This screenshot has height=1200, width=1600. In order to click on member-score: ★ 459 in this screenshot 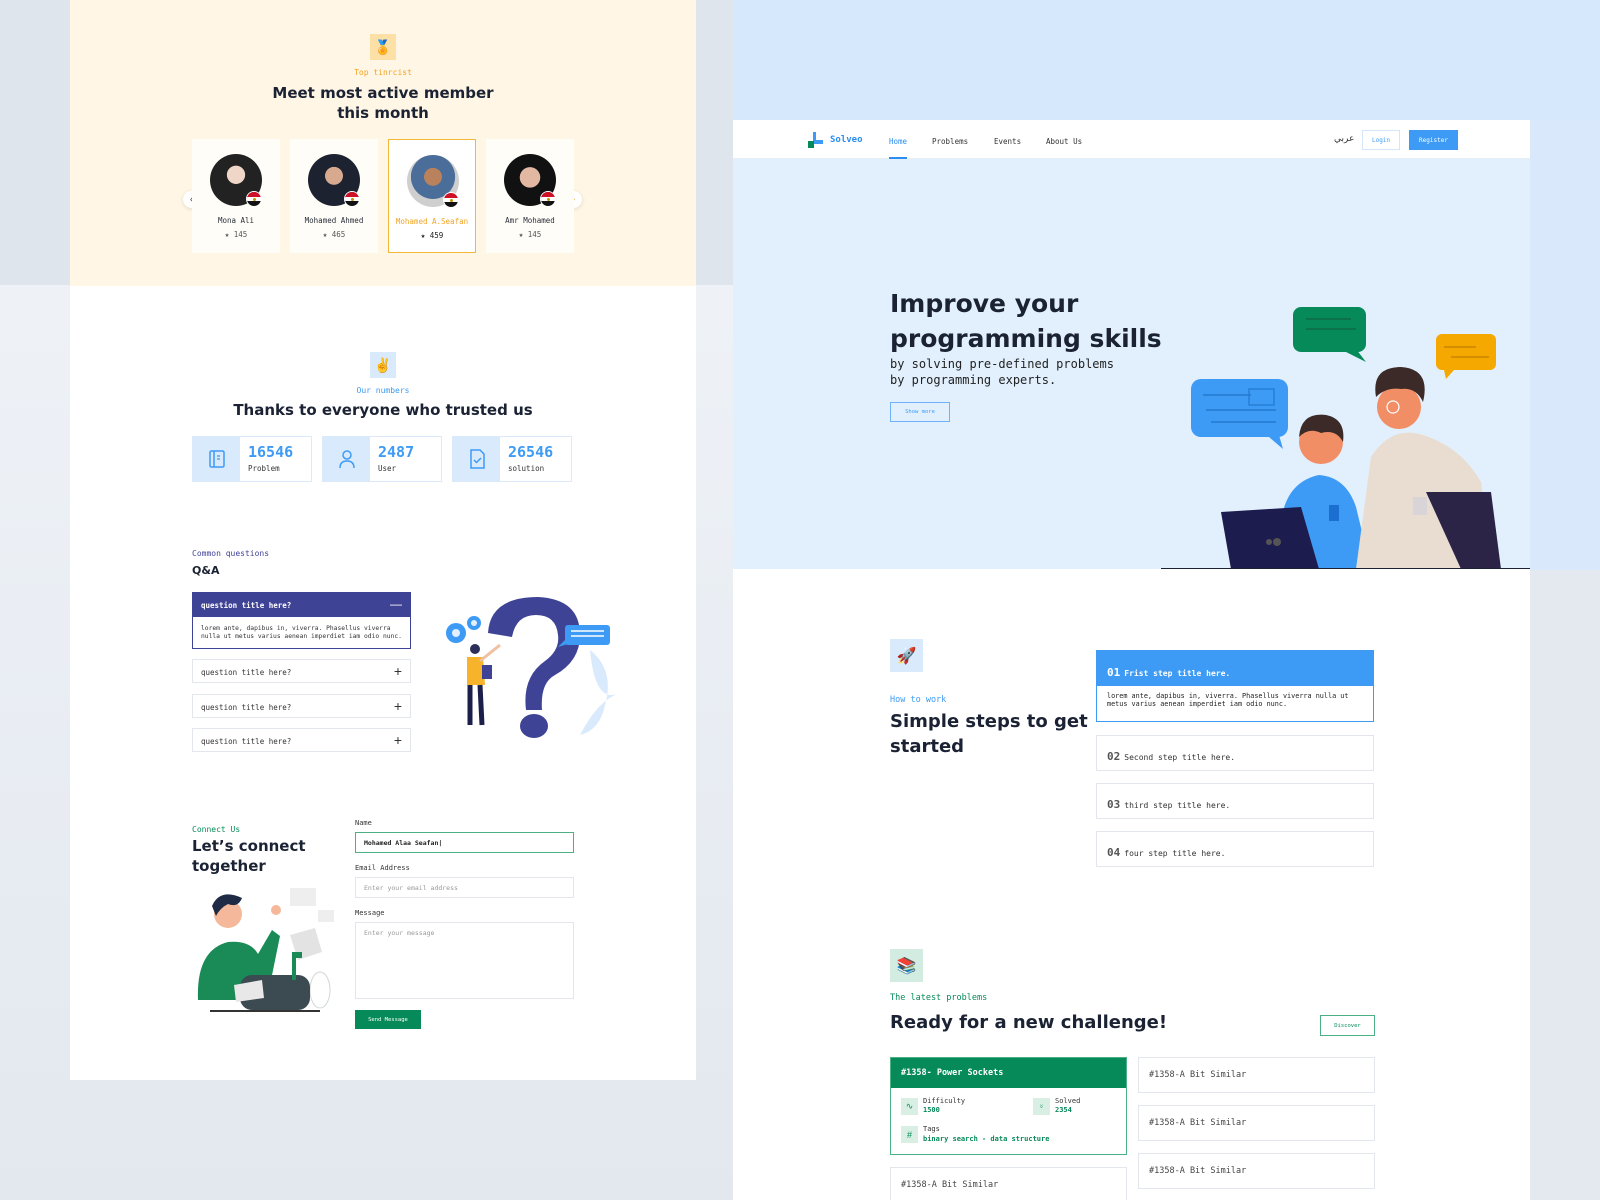, I will do `click(432, 235)`.